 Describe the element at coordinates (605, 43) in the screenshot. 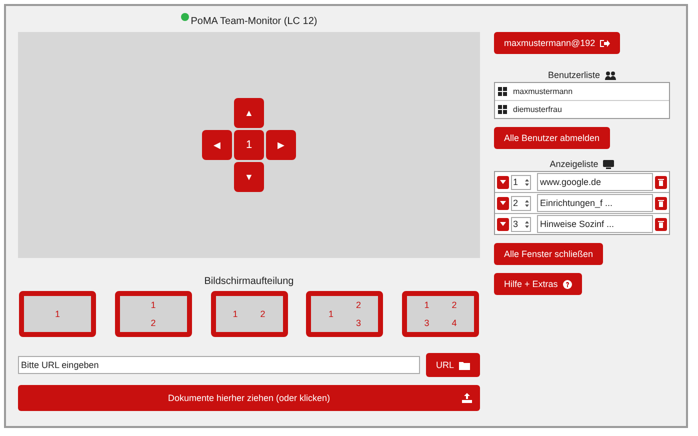

I see `logout-icon` at that location.